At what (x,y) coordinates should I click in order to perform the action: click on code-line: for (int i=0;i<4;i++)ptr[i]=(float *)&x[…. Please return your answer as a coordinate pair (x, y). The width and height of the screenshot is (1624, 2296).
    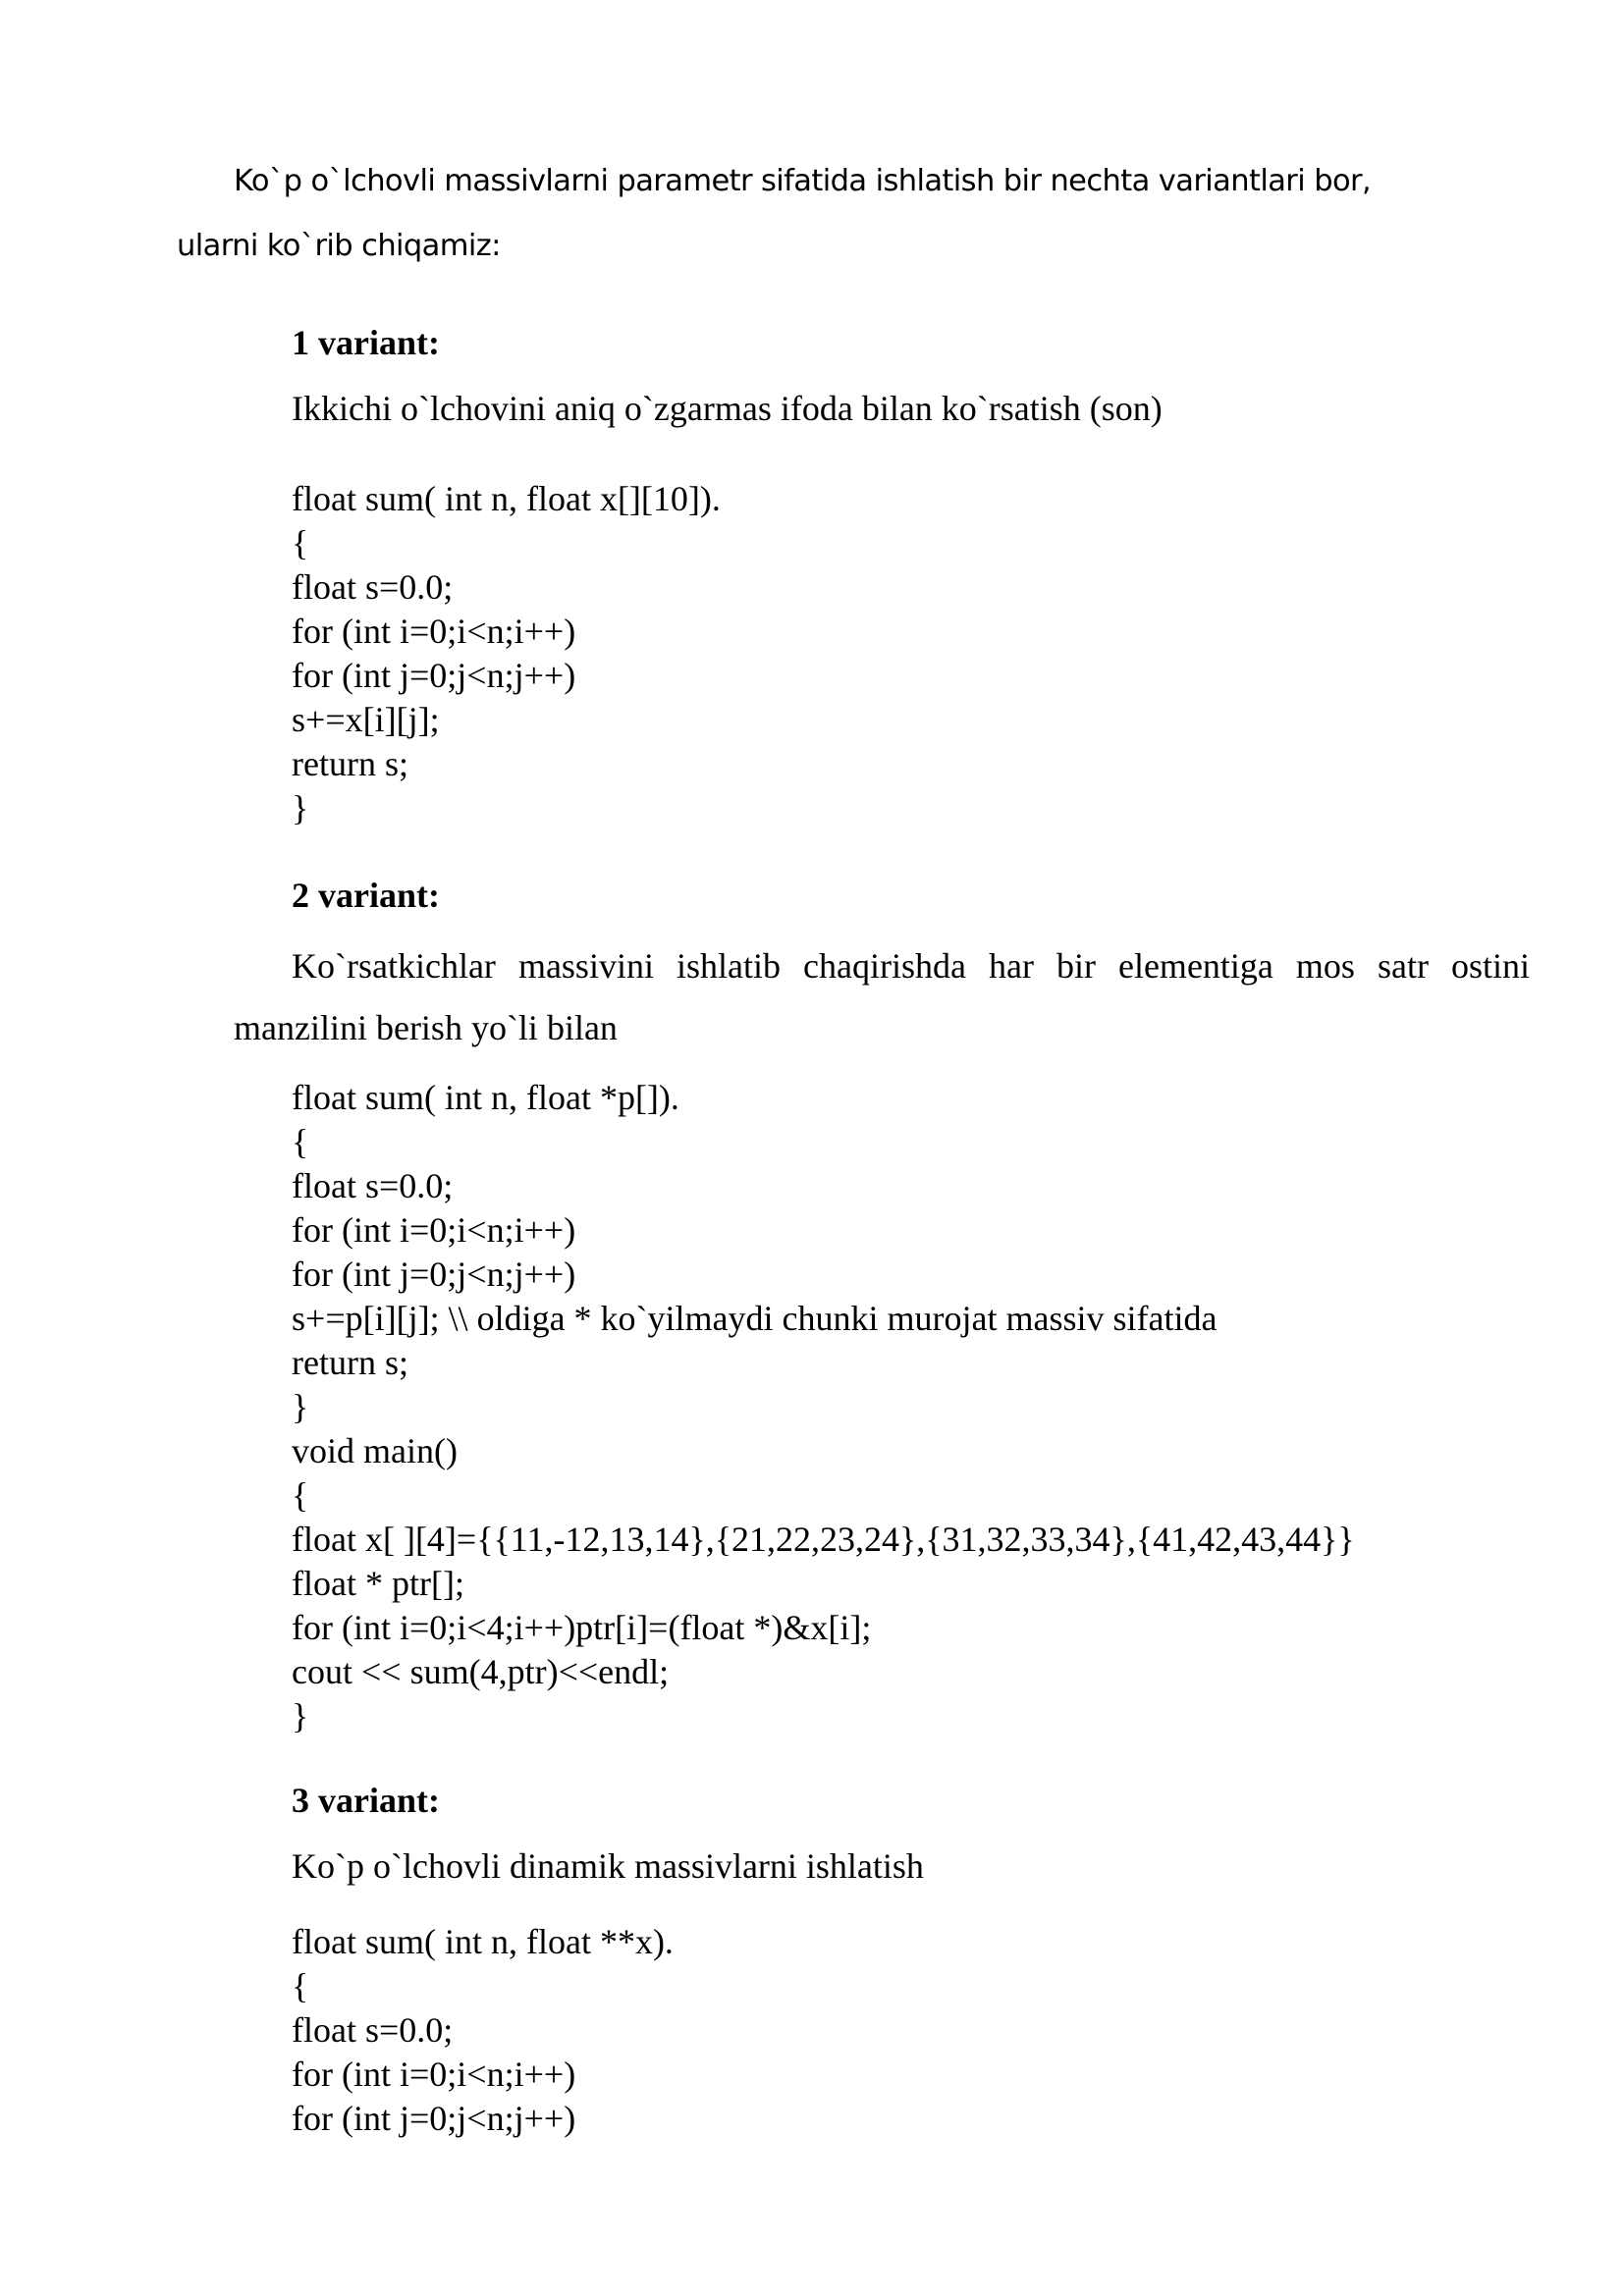
    Looking at the image, I should click on (582, 1627).